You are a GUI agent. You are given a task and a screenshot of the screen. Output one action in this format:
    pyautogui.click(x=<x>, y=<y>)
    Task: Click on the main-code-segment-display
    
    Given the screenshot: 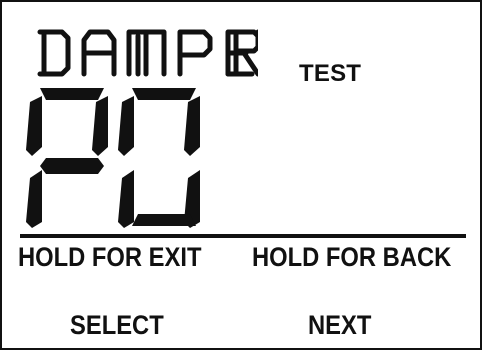 What is the action you would take?
    pyautogui.click(x=113, y=158)
    